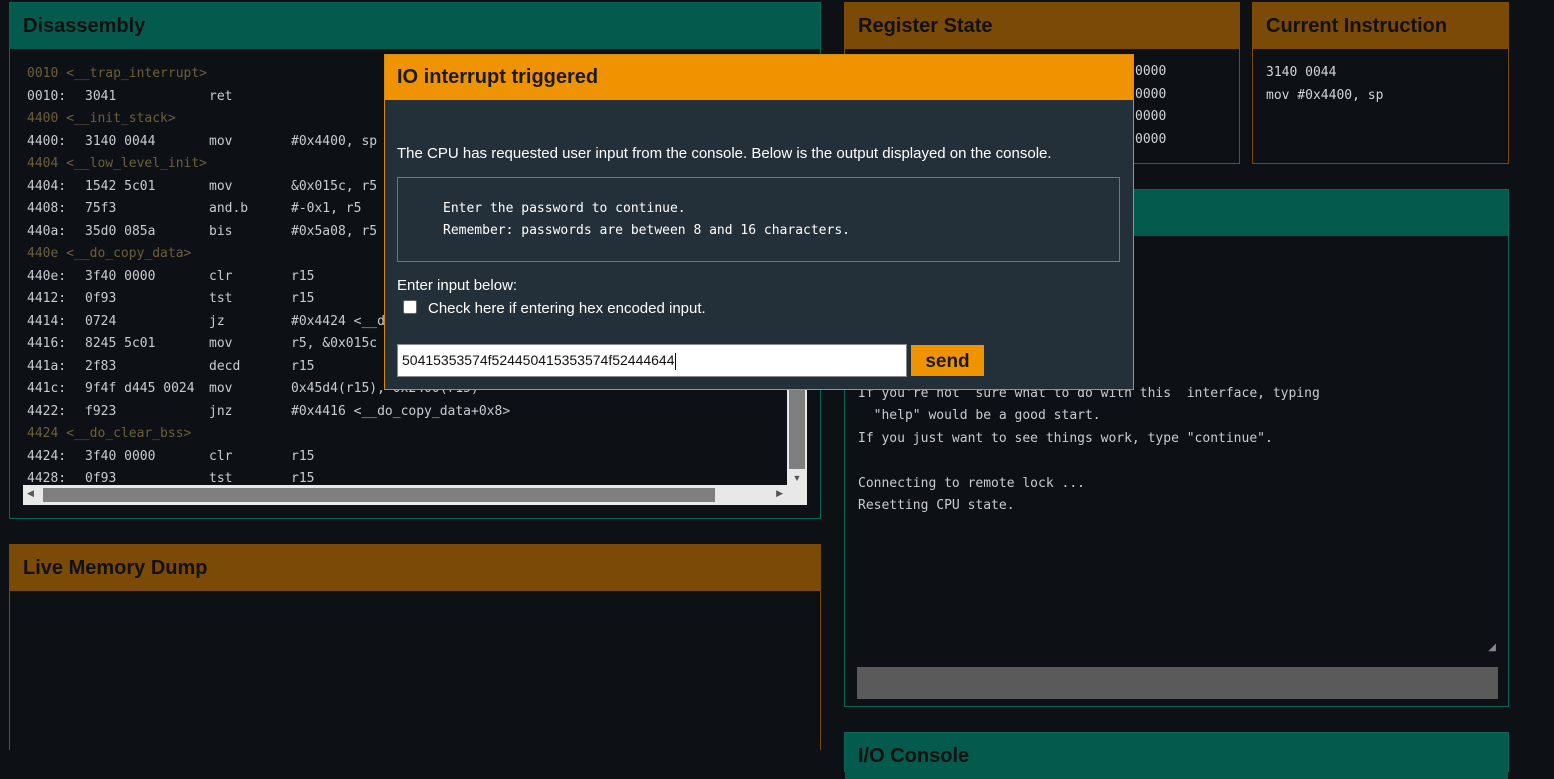 The height and width of the screenshot is (779, 1554). What do you see at coordinates (797, 495) in the screenshot?
I see `resize-grip-icon` at bounding box center [797, 495].